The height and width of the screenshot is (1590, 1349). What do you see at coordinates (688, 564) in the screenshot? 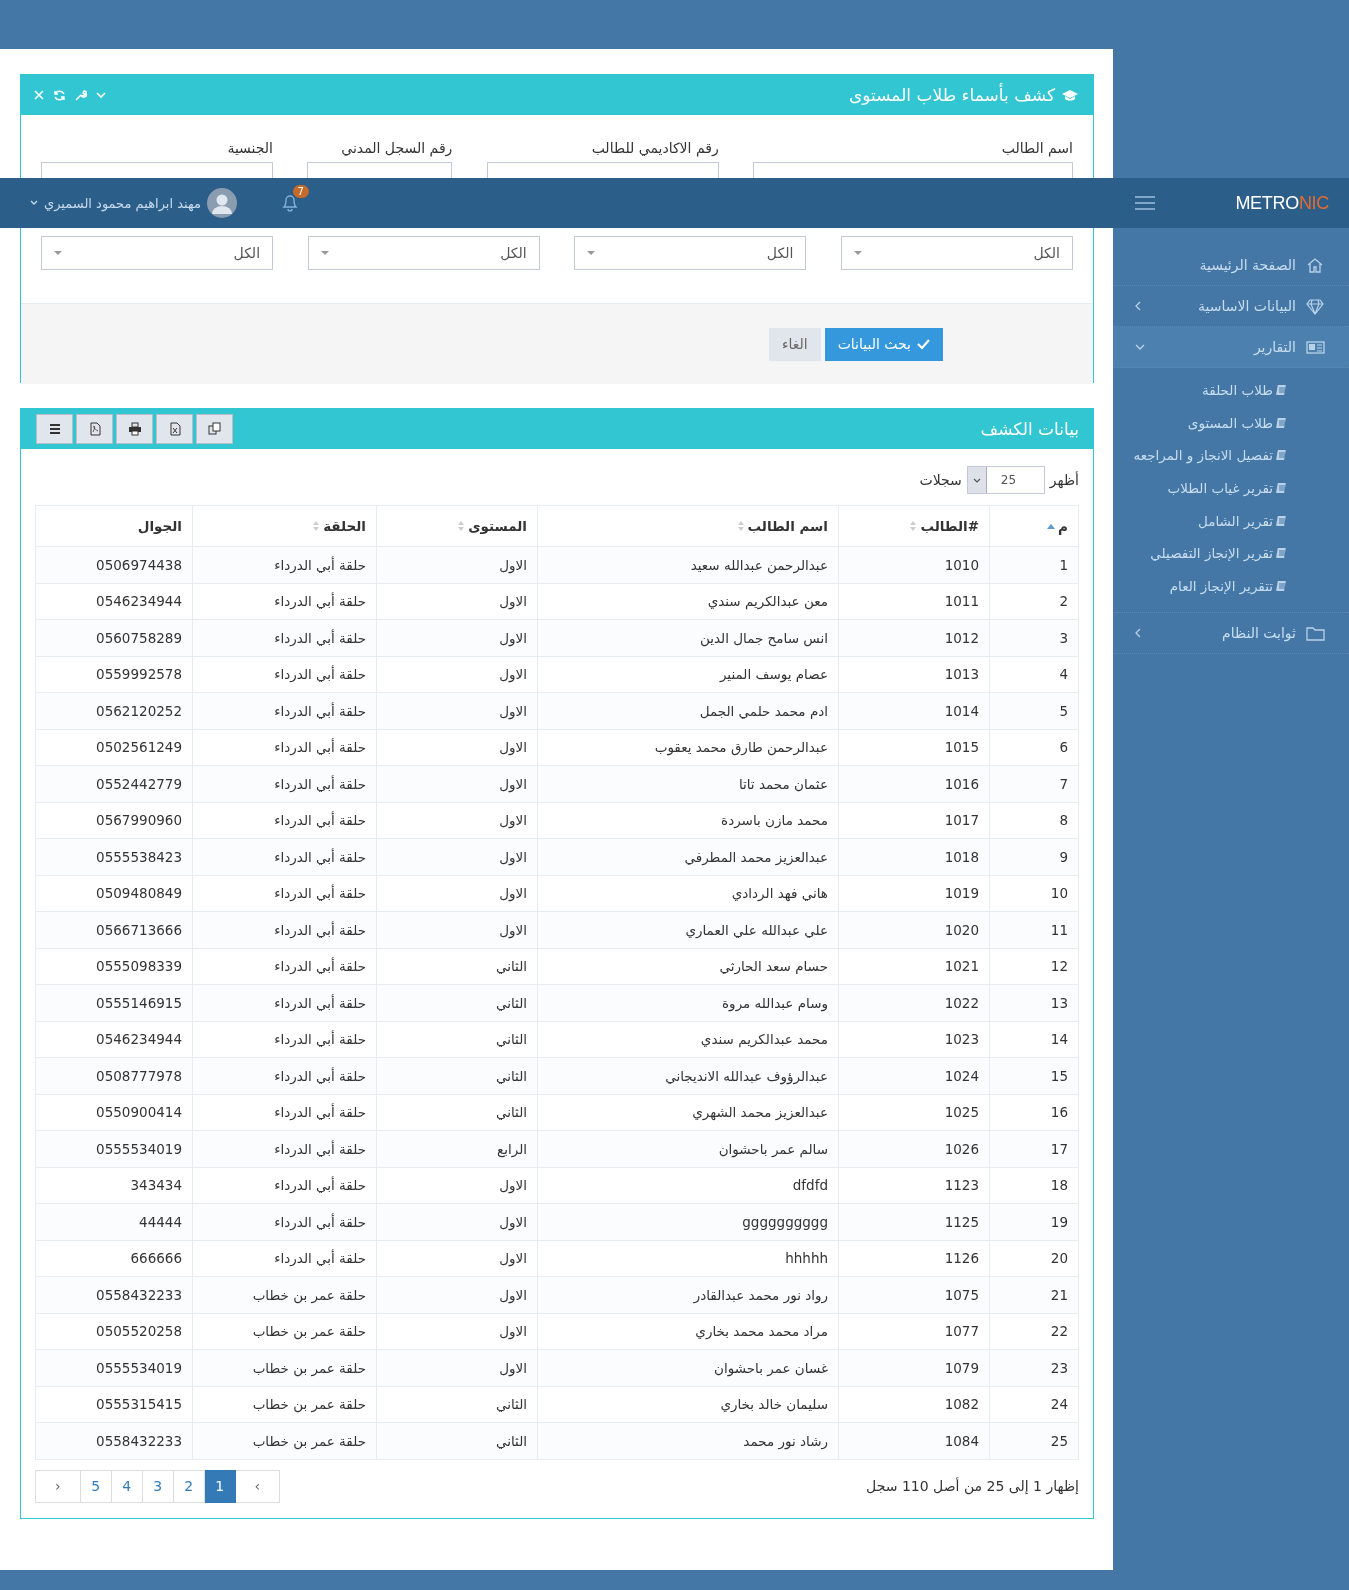
I see `table-cell: عبدالرحمن عبدالله سعيد` at bounding box center [688, 564].